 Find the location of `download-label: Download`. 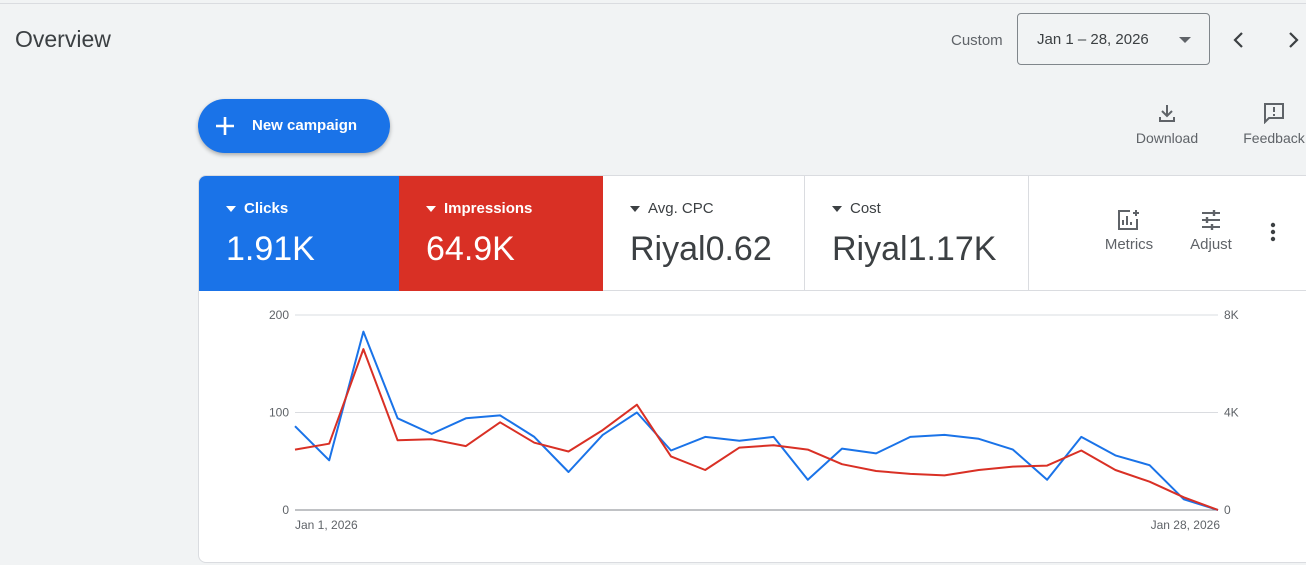

download-label: Download is located at coordinates (1167, 138).